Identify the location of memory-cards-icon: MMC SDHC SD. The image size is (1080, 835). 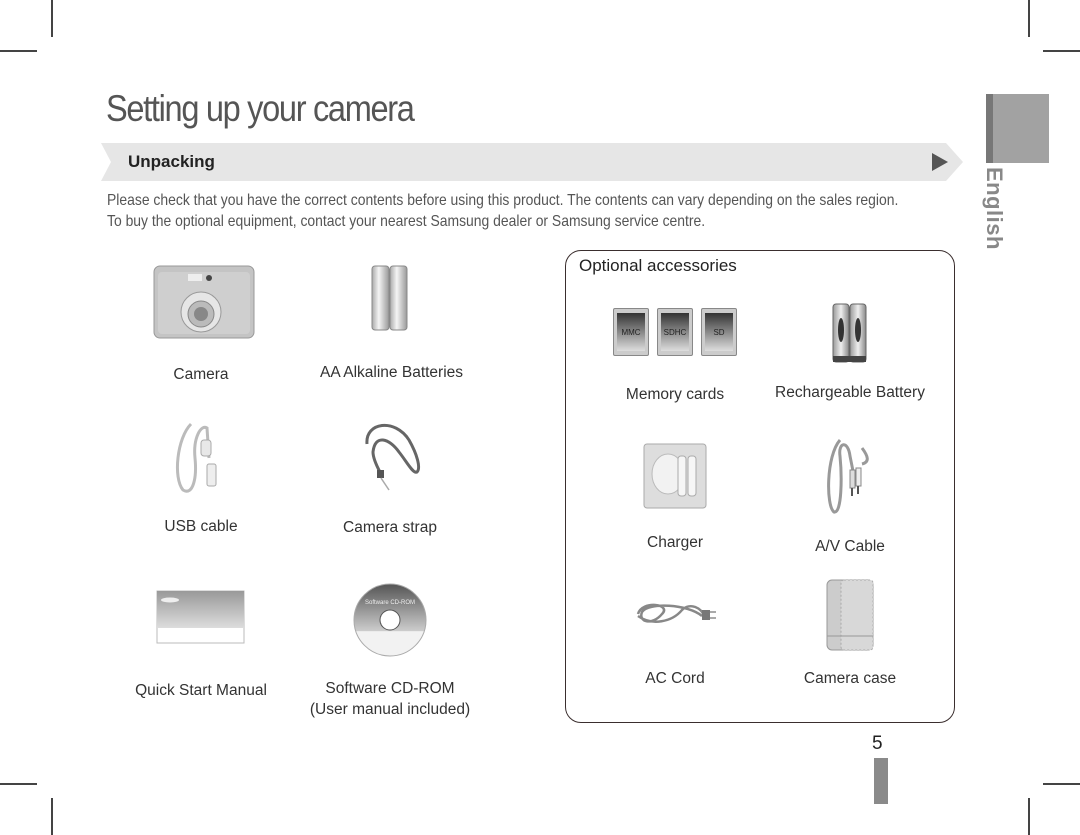
(675, 332).